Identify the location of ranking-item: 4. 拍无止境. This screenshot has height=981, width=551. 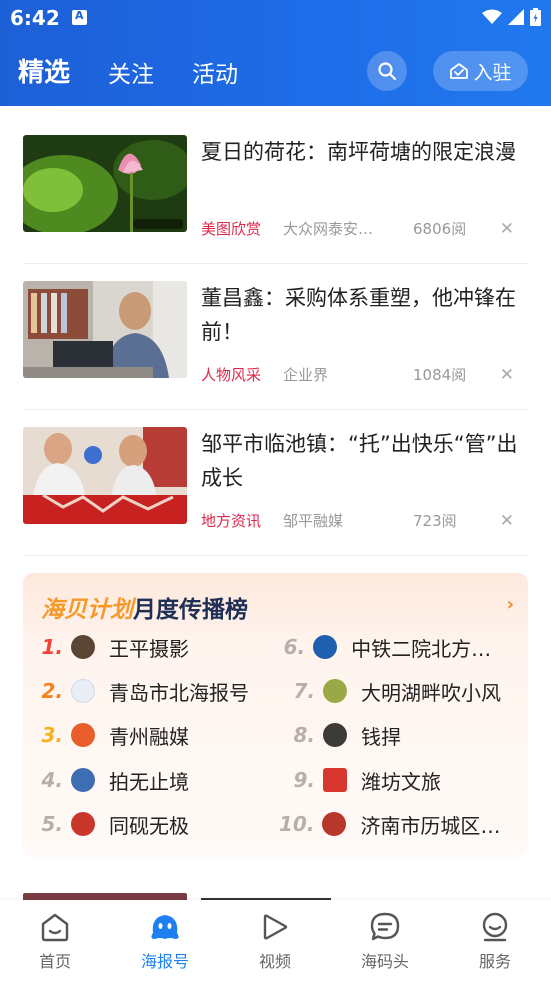
(150, 780).